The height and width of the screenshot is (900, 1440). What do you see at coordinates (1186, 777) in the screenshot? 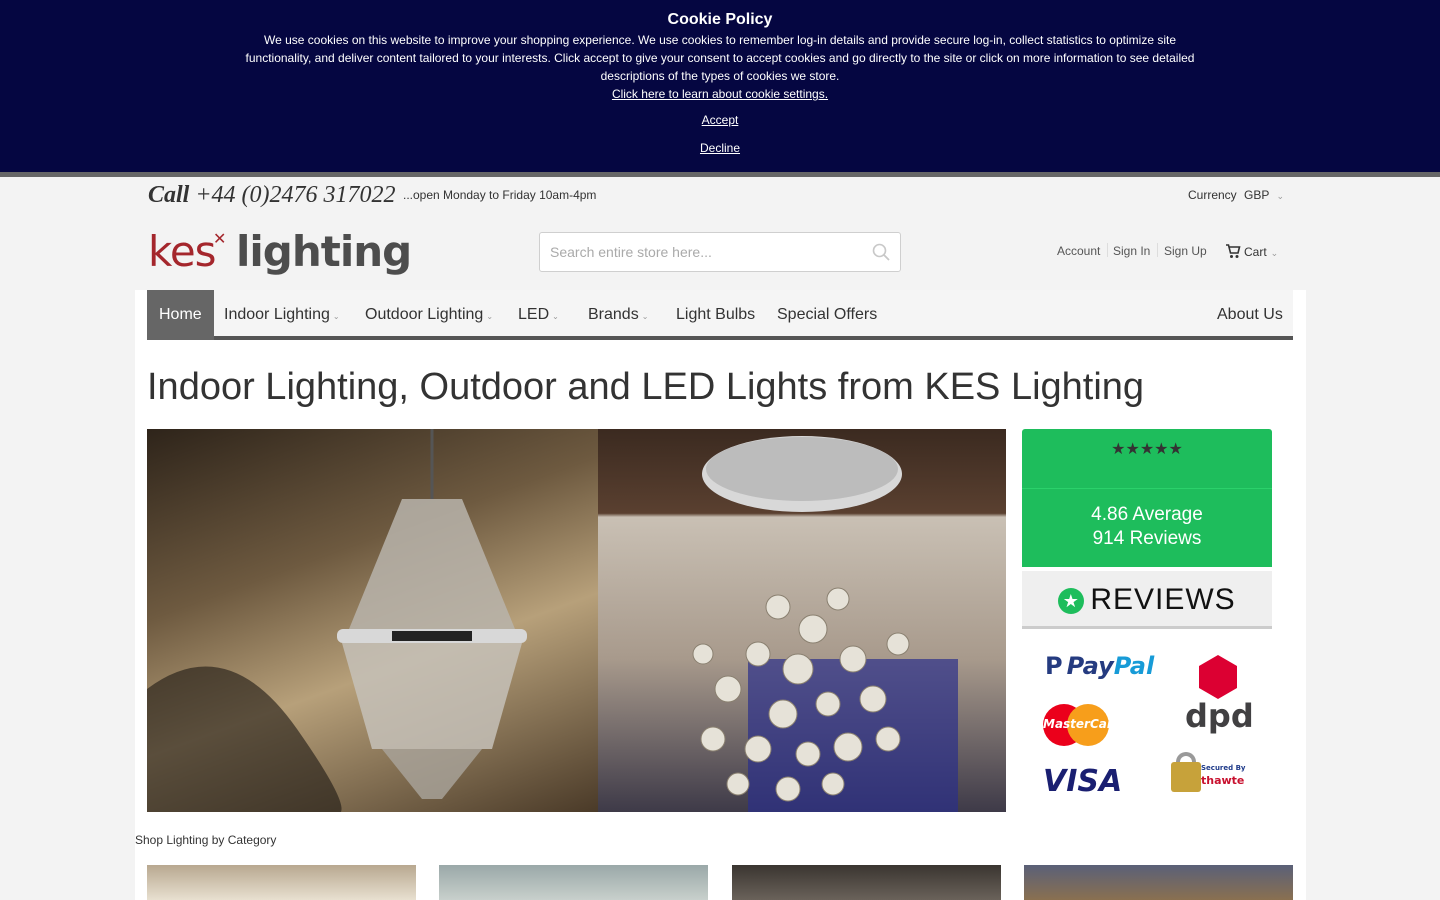
I see `padlock-icon` at bounding box center [1186, 777].